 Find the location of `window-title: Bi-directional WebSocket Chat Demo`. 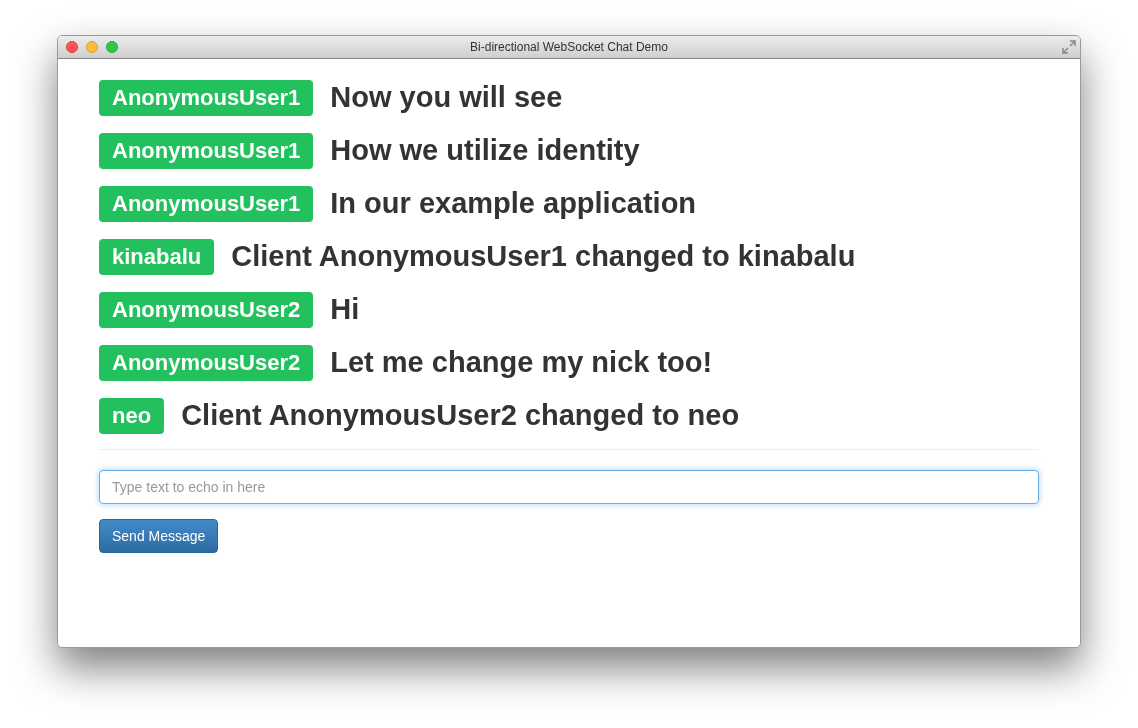

window-title: Bi-directional WebSocket Chat Demo is located at coordinates (569, 47).